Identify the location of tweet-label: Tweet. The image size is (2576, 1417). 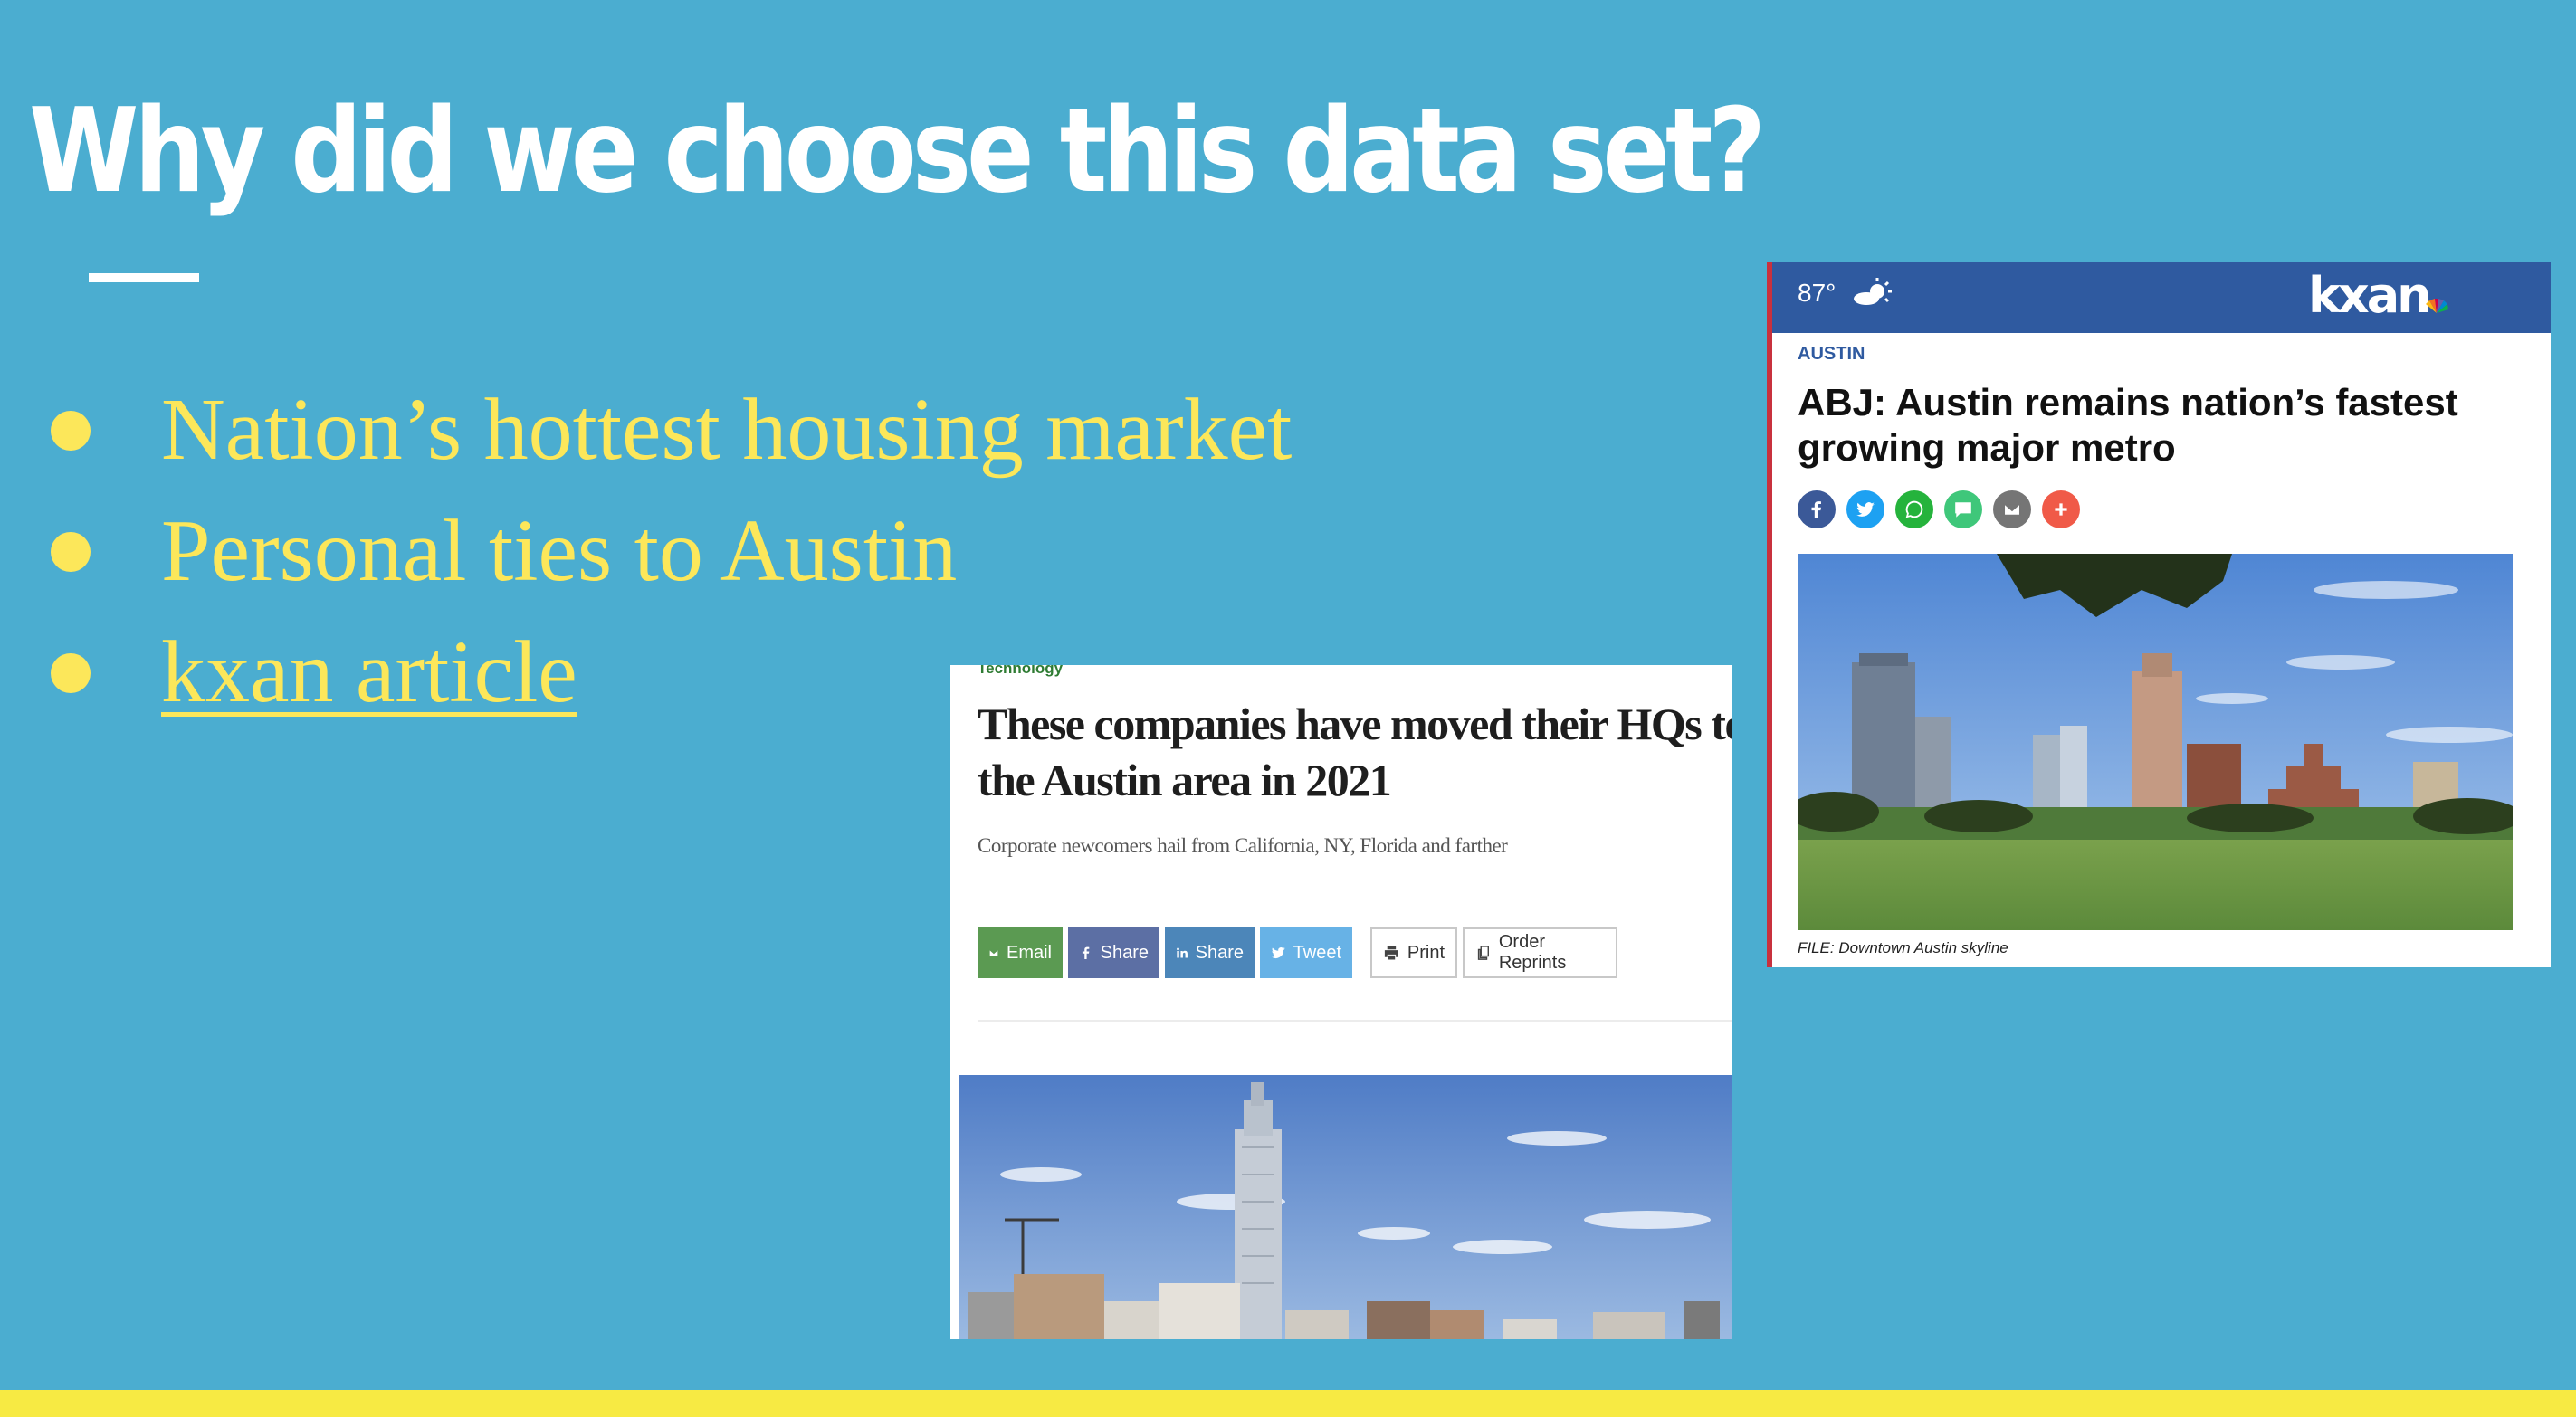
(1317, 952).